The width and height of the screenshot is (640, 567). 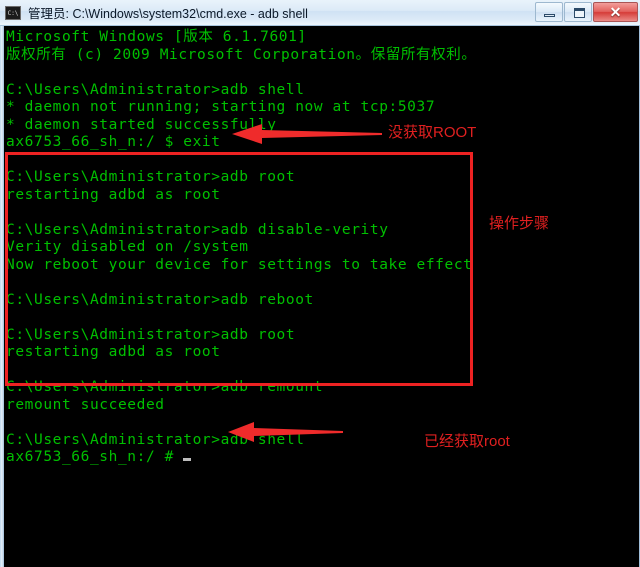 I want to click on annotation-no-root: 没获取ROOT, so click(x=432, y=132).